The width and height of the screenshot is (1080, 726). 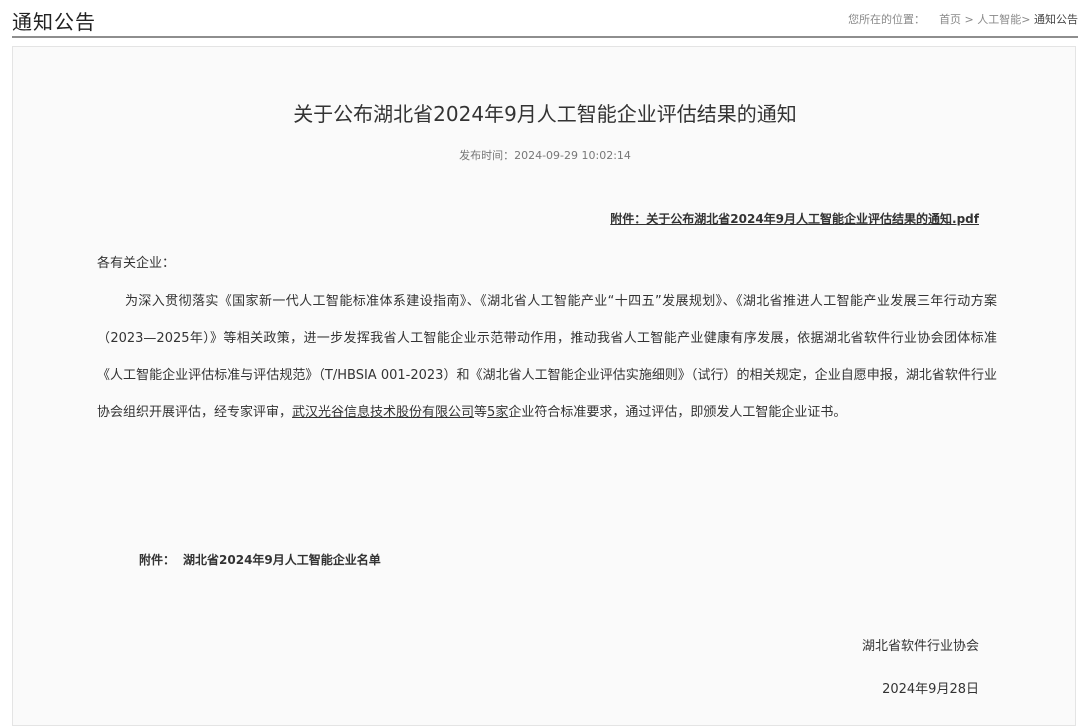 I want to click on annex-name: 湖北省2024年9月人工智能企业名单, so click(x=282, y=560).